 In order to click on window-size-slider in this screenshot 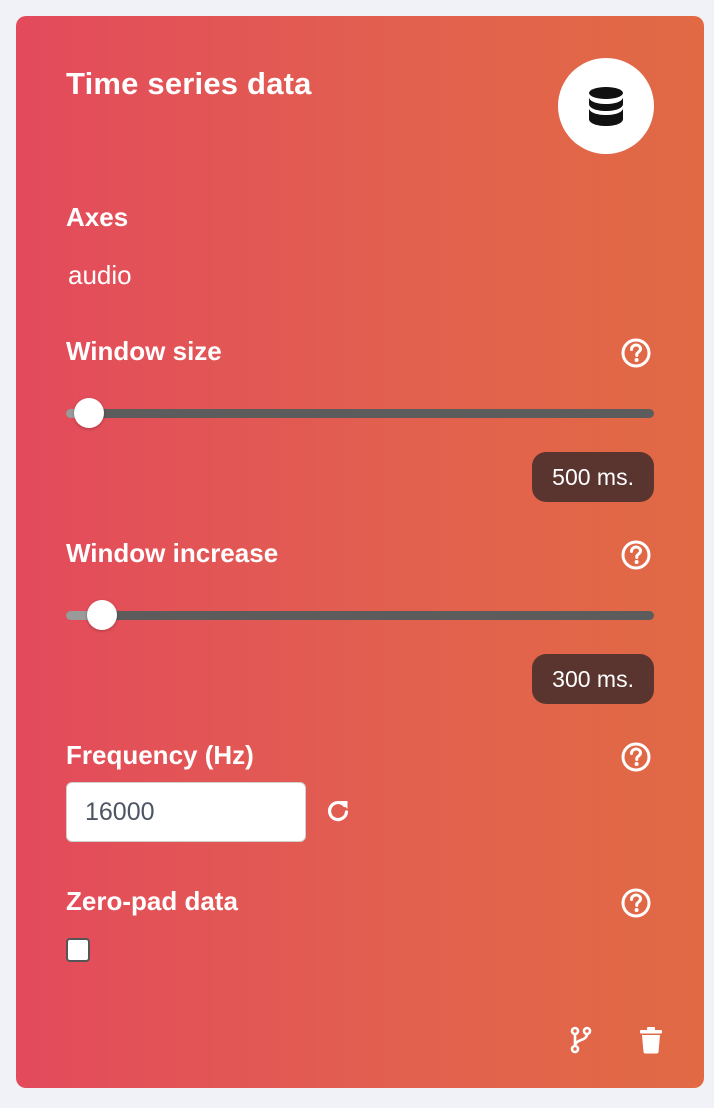, I will do `click(360, 413)`.